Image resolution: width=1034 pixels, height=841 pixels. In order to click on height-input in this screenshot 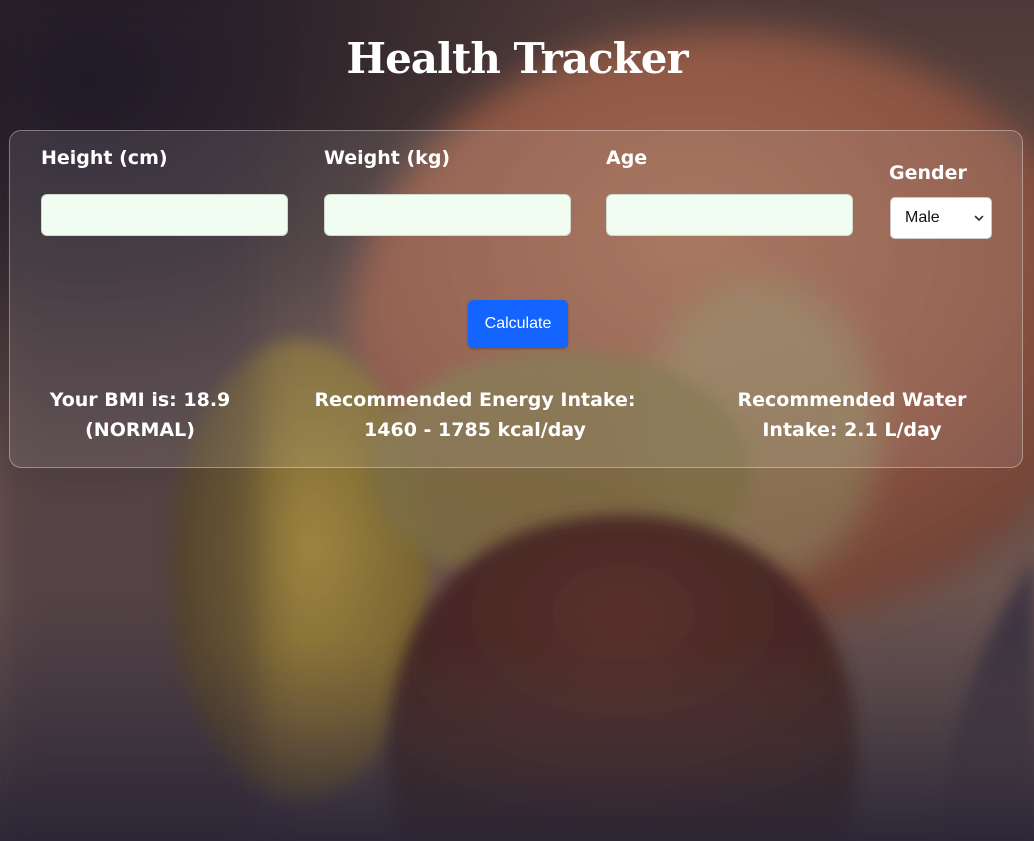, I will do `click(164, 215)`.